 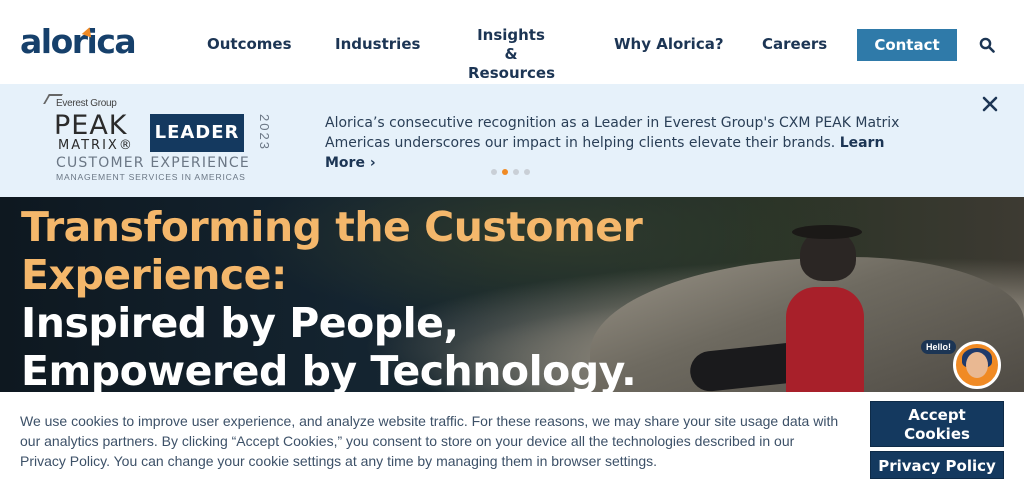 What do you see at coordinates (794, 44) in the screenshot?
I see `nav-careers: Careers` at bounding box center [794, 44].